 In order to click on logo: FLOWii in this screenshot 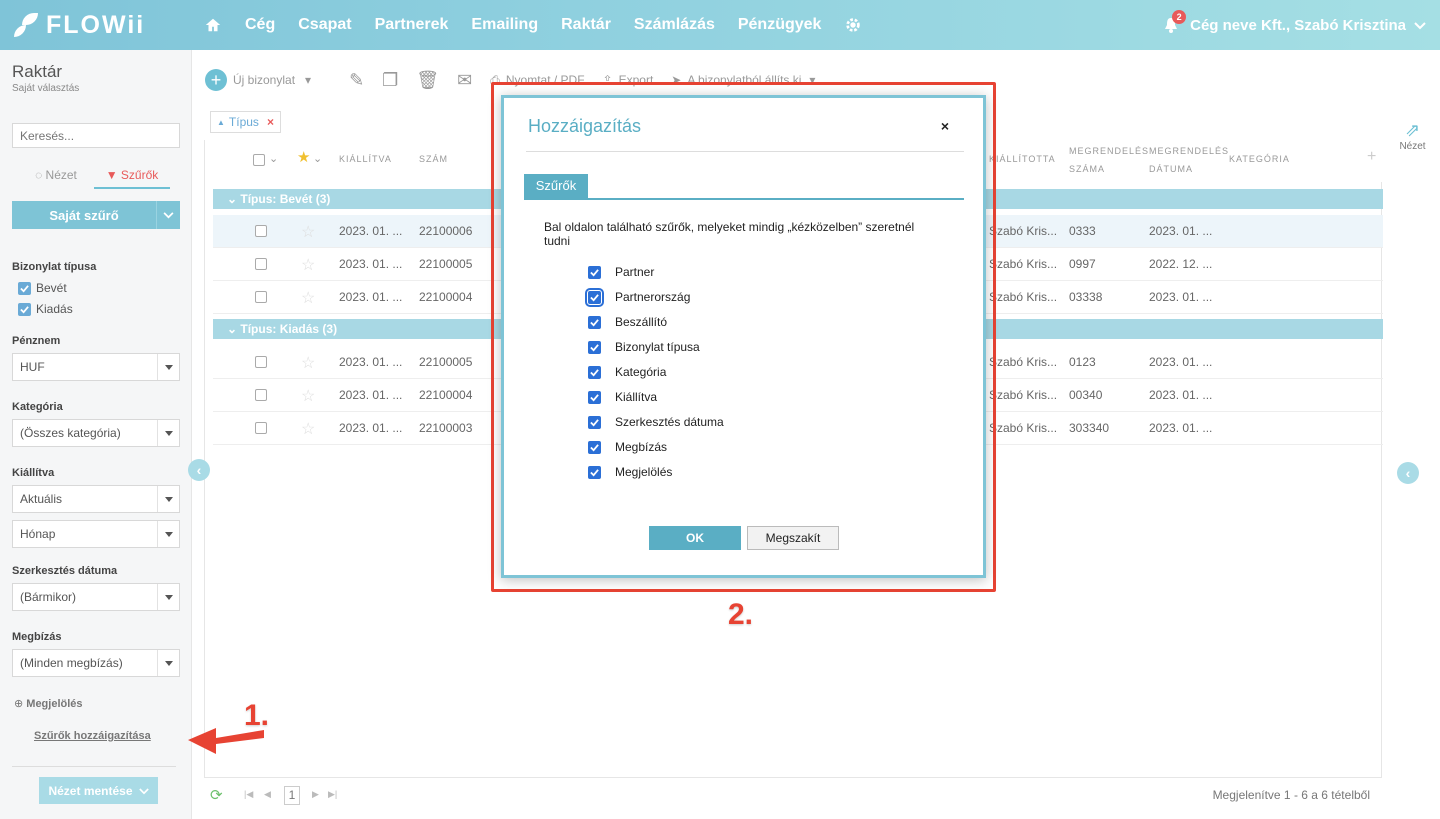, I will do `click(78, 25)`.